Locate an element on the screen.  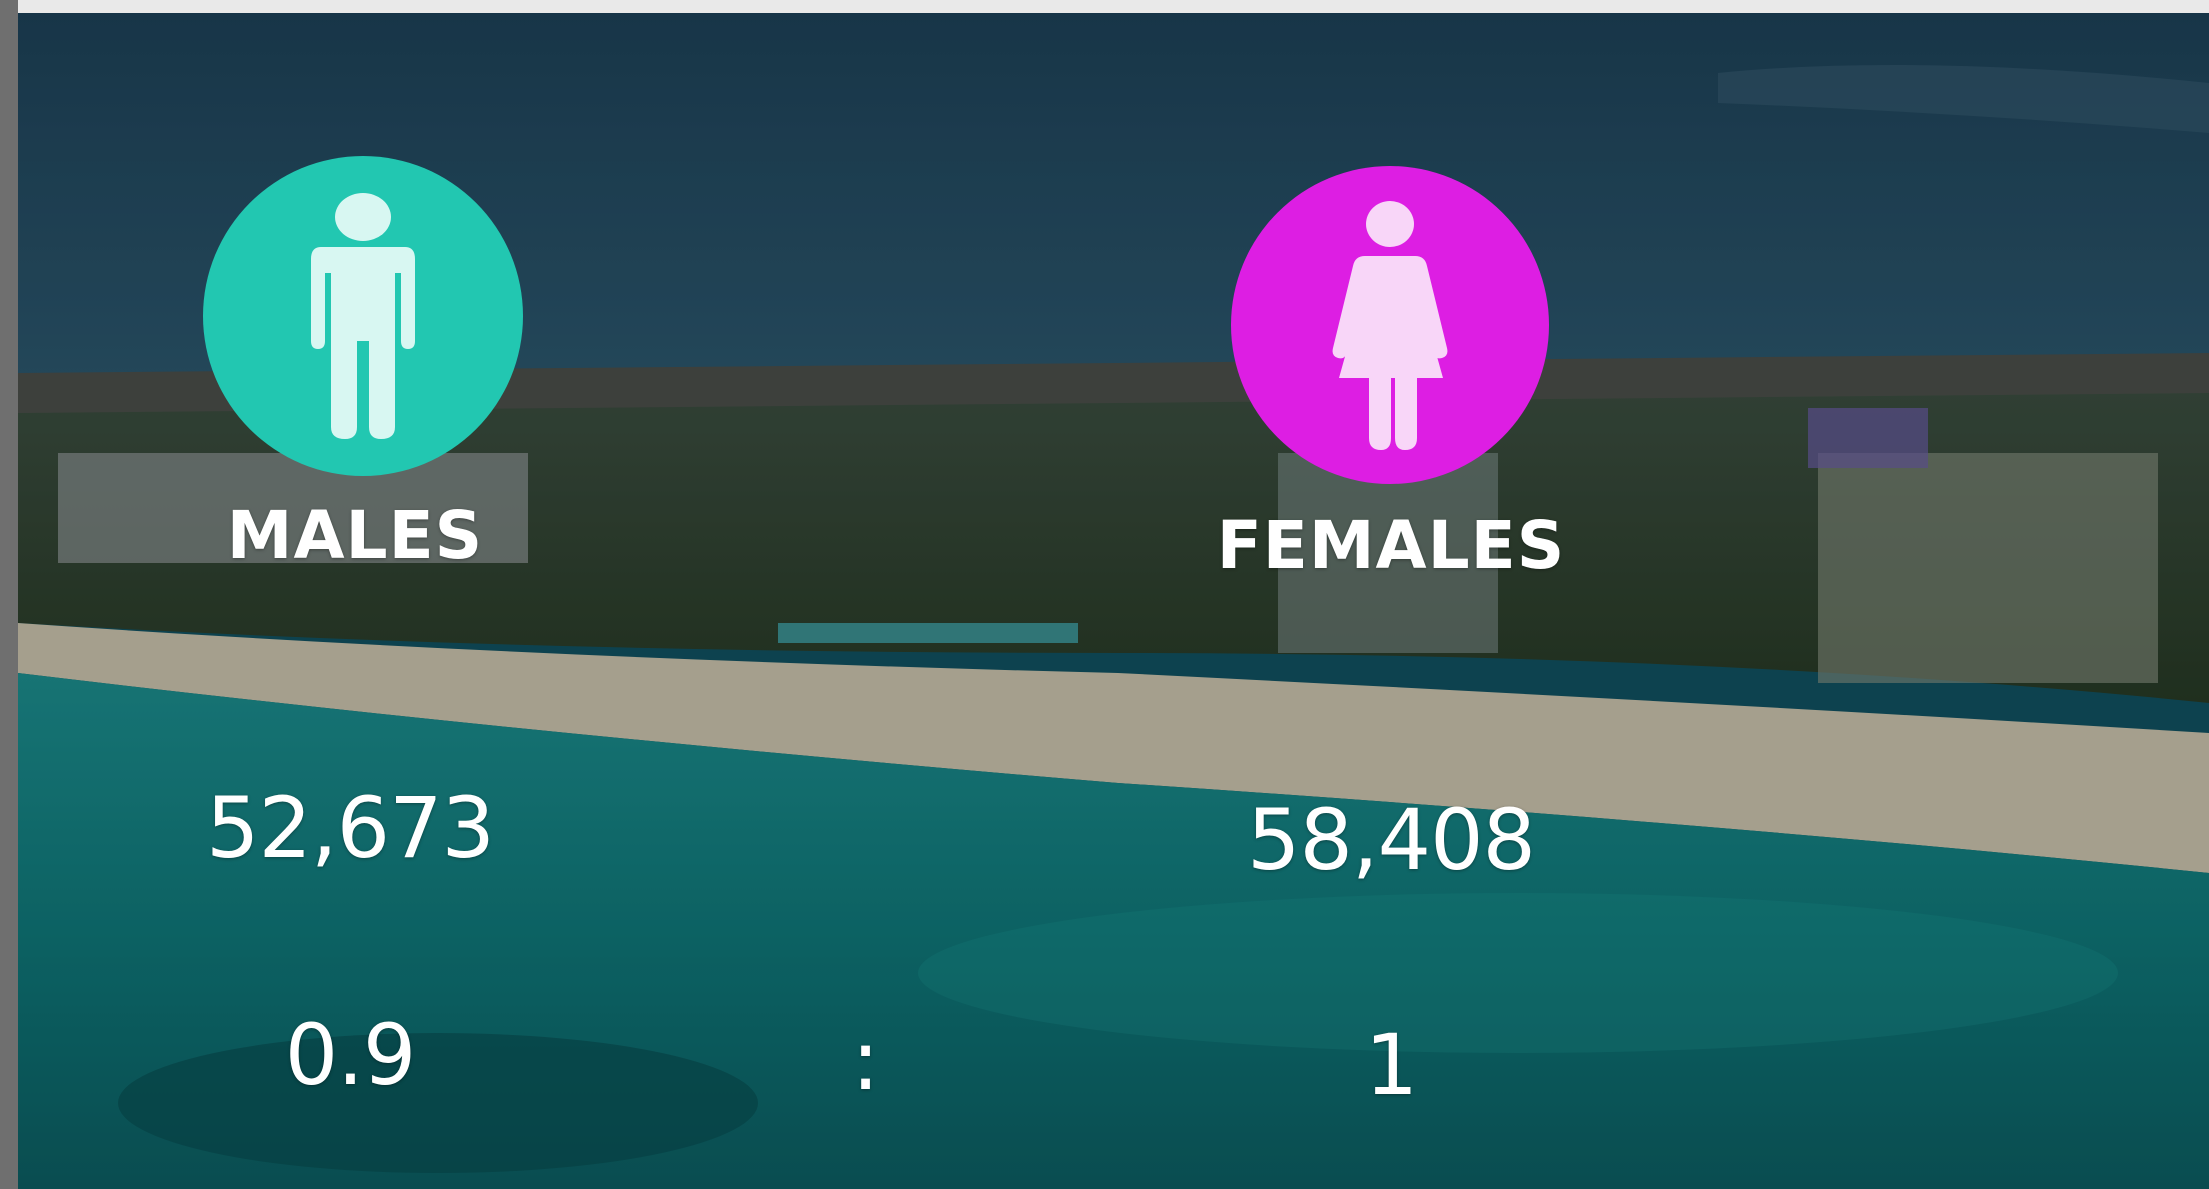
male-icon is located at coordinates (363, 316).